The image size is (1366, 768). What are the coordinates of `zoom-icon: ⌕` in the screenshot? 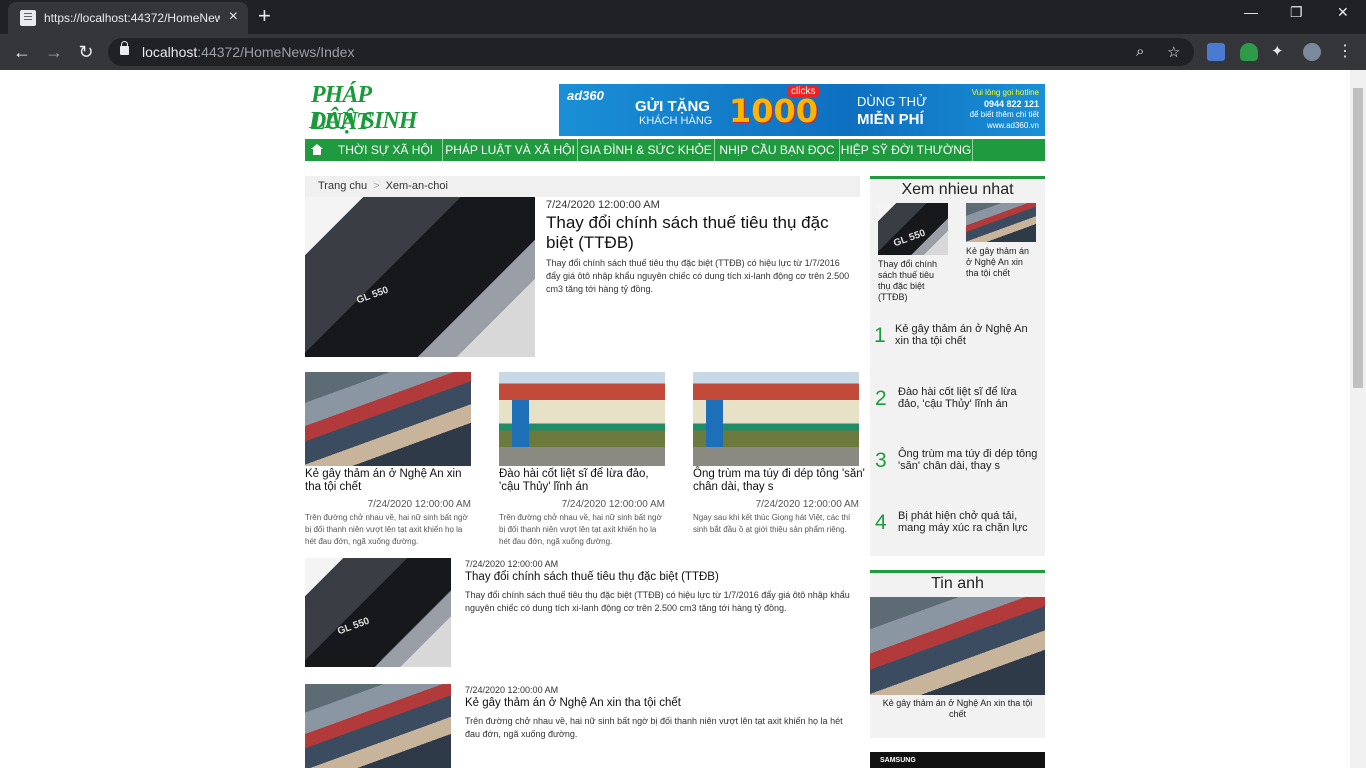 It's located at (1140, 51).